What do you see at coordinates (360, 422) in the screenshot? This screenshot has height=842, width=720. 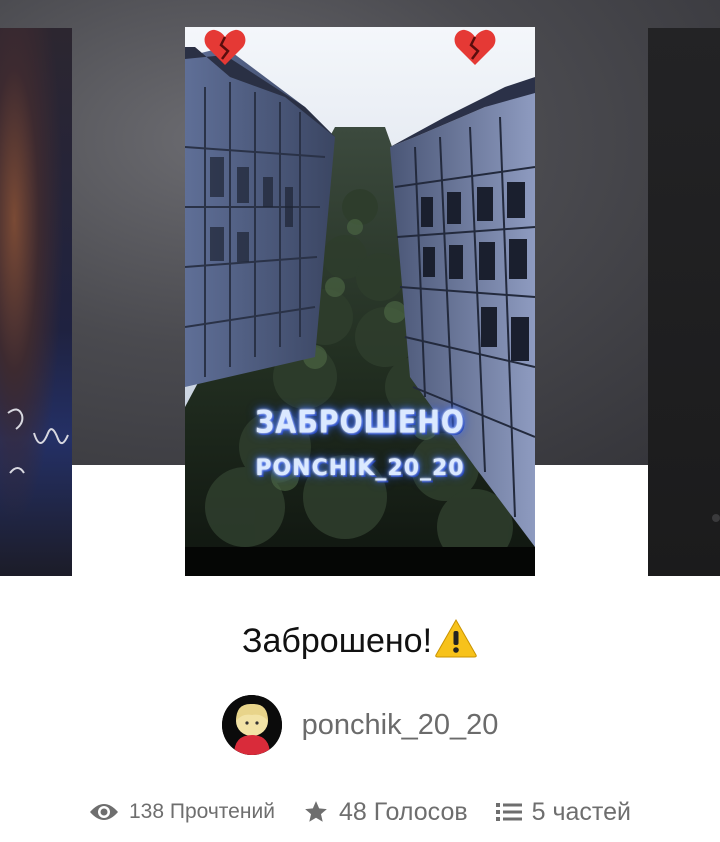 I see `cover-title-text: ЗАБРОШЕНО` at bounding box center [360, 422].